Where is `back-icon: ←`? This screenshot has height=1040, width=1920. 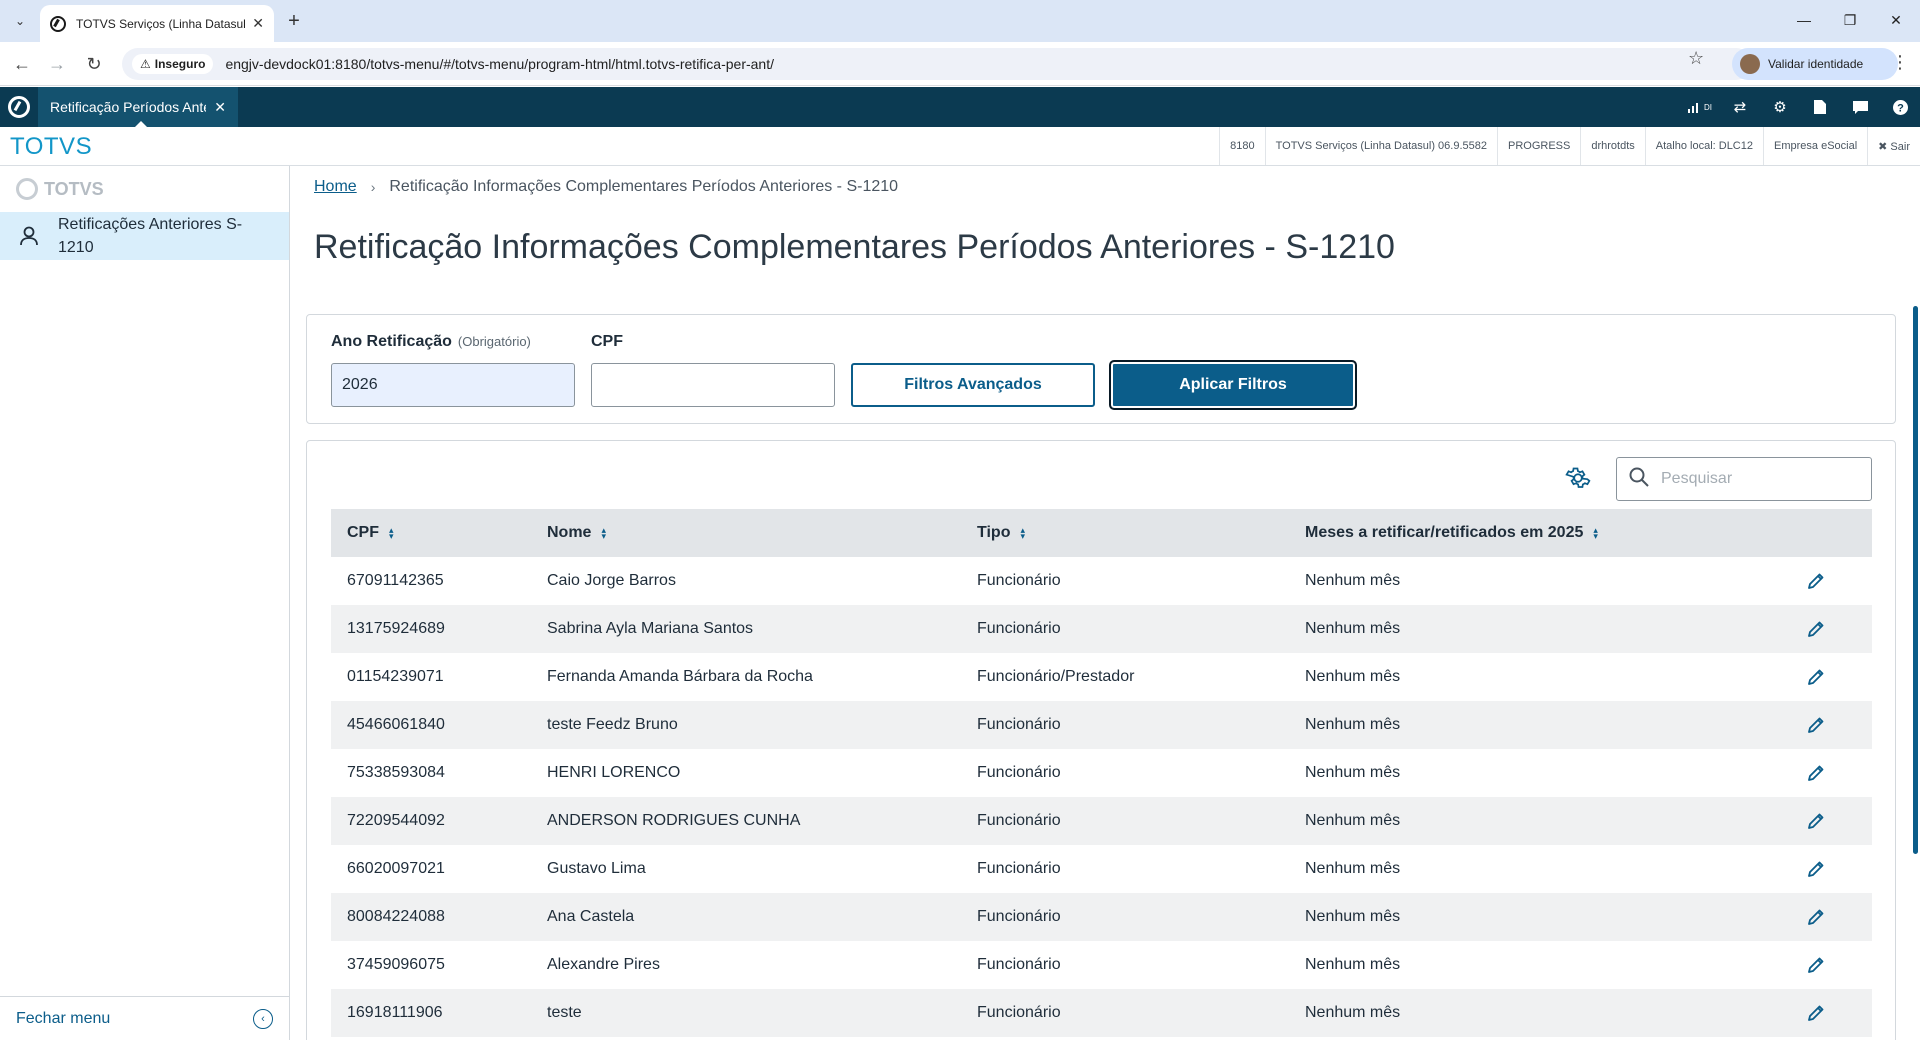 back-icon: ← is located at coordinates (22, 64).